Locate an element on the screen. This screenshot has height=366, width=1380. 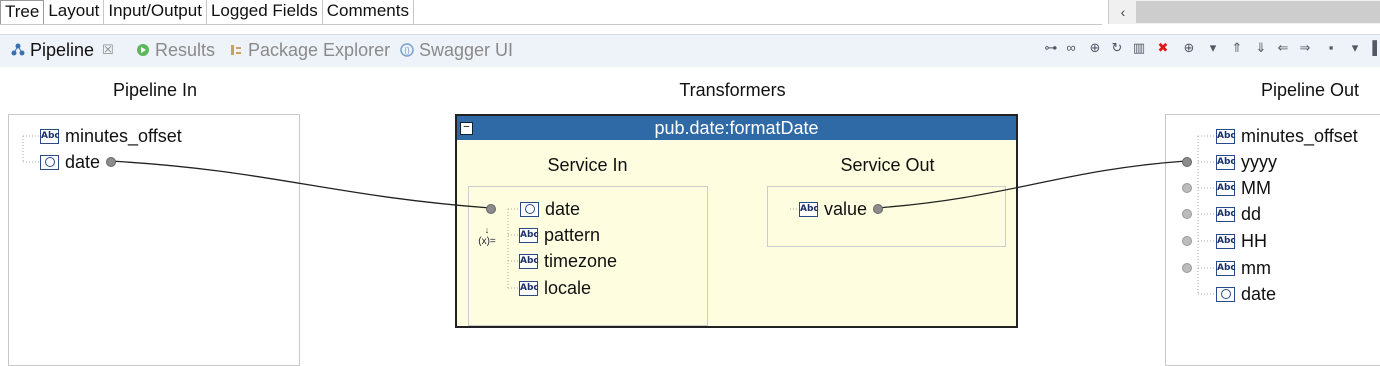
service-in-tree-guide is located at coordinates (513, 248).